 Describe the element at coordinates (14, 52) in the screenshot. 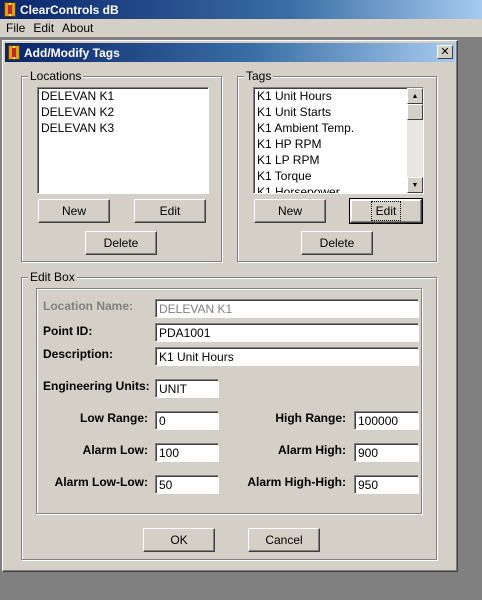

I see `dialog-icon` at that location.